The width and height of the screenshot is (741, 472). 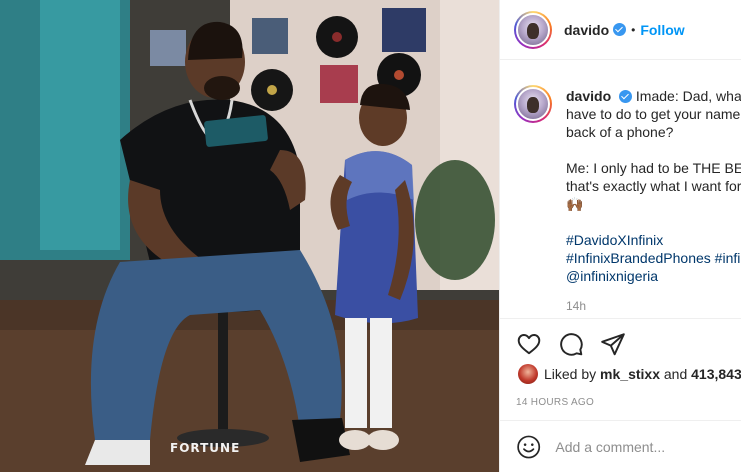 I want to click on comment-input, so click(x=648, y=446).